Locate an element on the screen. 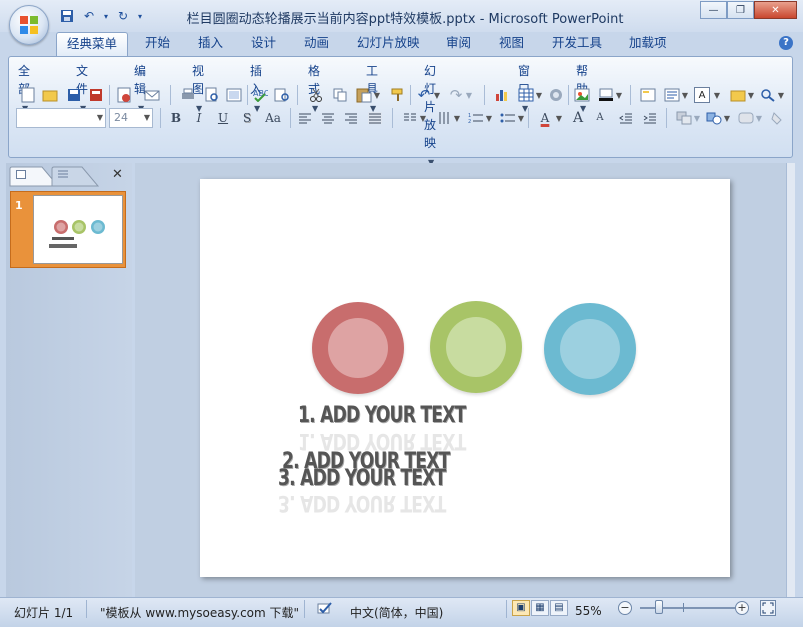 The height and width of the screenshot is (627, 803). arrange-icon is located at coordinates (684, 118).